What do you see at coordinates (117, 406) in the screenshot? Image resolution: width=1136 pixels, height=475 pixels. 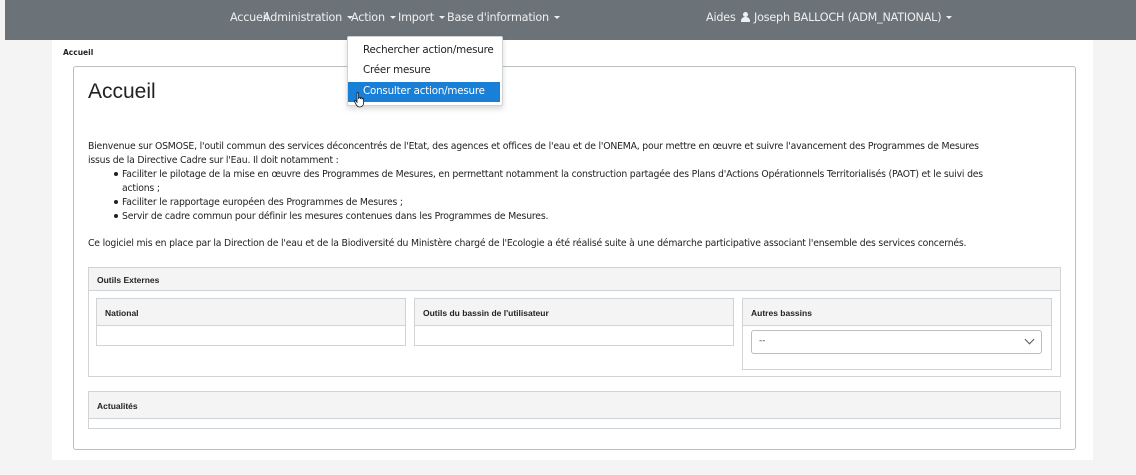 I see `actualites-title: Actualités` at bounding box center [117, 406].